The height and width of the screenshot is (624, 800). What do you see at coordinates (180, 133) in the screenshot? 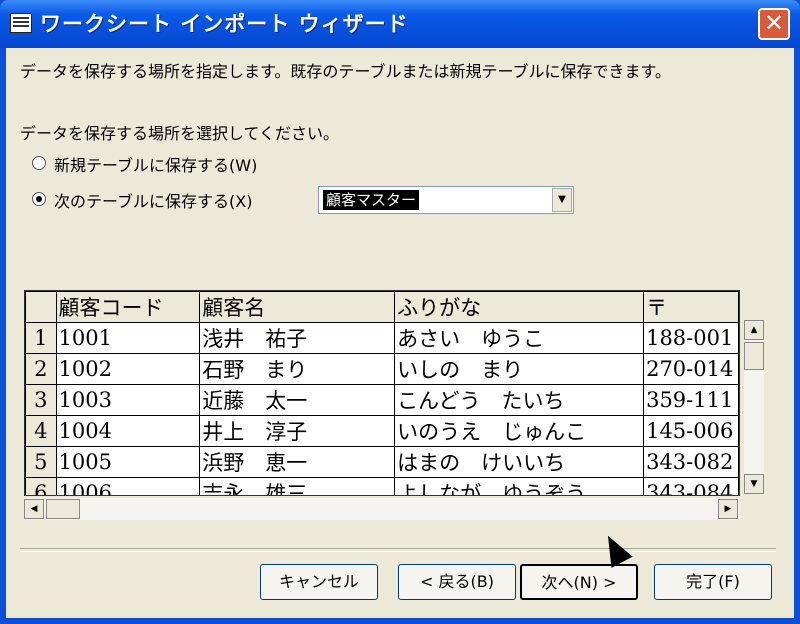
I see `prompt-text: データを保存する場所を選択してください。` at bounding box center [180, 133].